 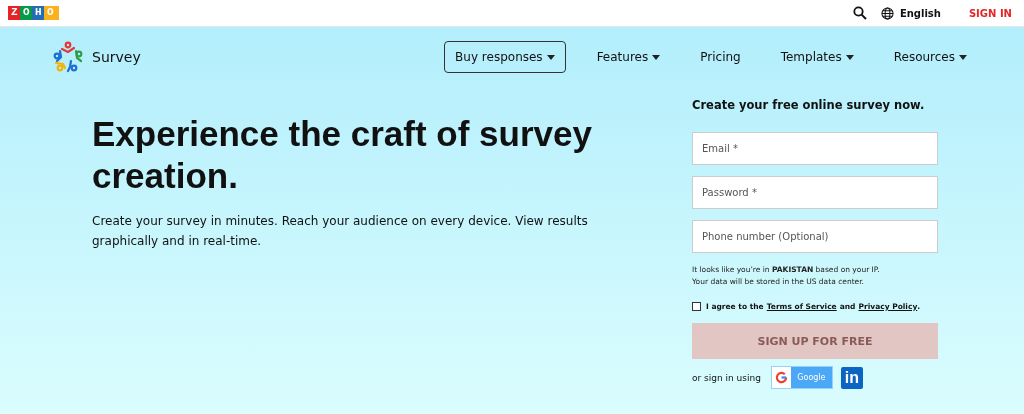 What do you see at coordinates (116, 57) in the screenshot?
I see `brand-name: Survey` at bounding box center [116, 57].